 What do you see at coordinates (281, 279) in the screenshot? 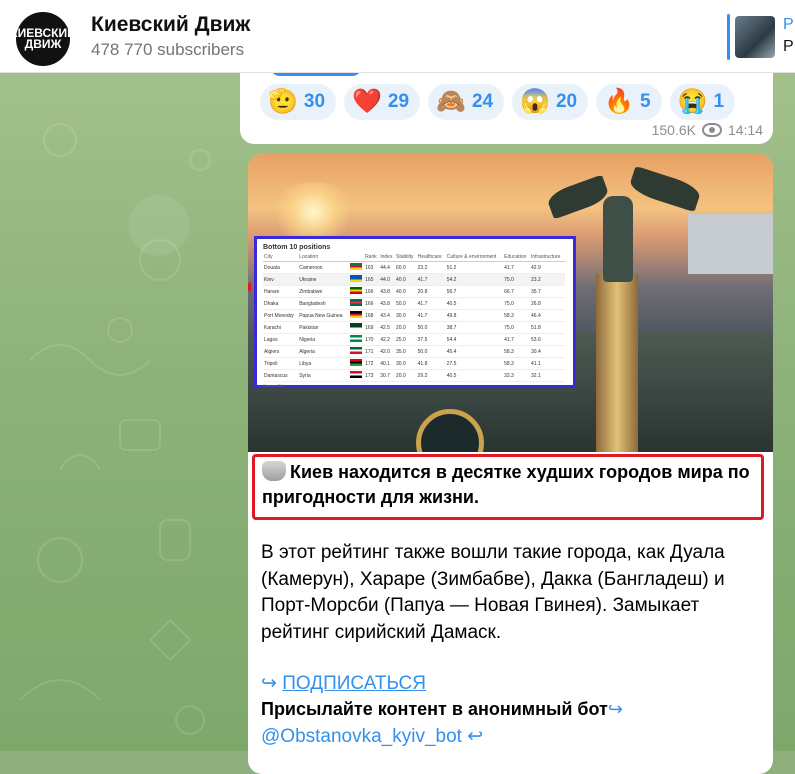
I see `table-cell: Kiev` at bounding box center [281, 279].